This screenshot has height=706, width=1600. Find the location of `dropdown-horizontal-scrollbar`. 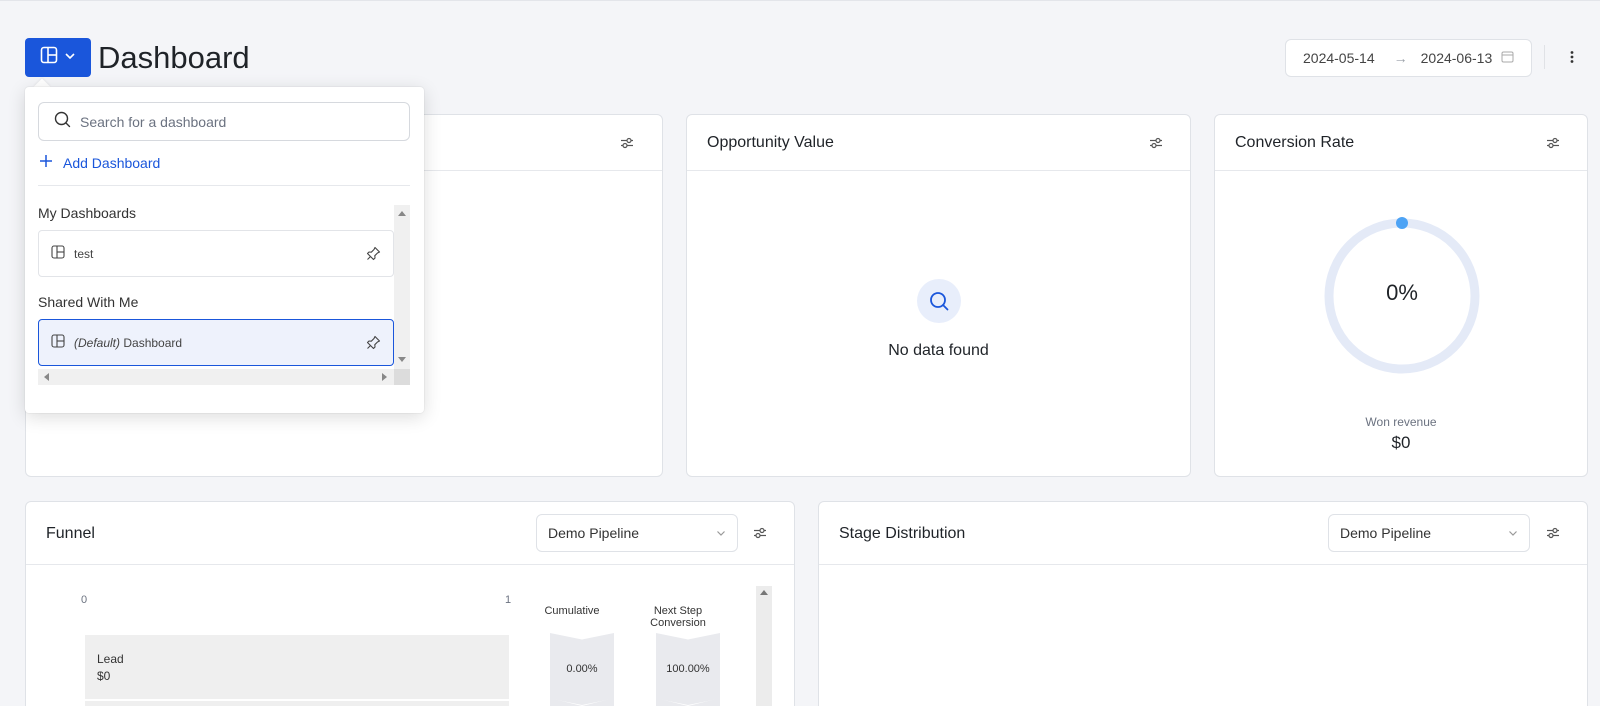

dropdown-horizontal-scrollbar is located at coordinates (216, 377).